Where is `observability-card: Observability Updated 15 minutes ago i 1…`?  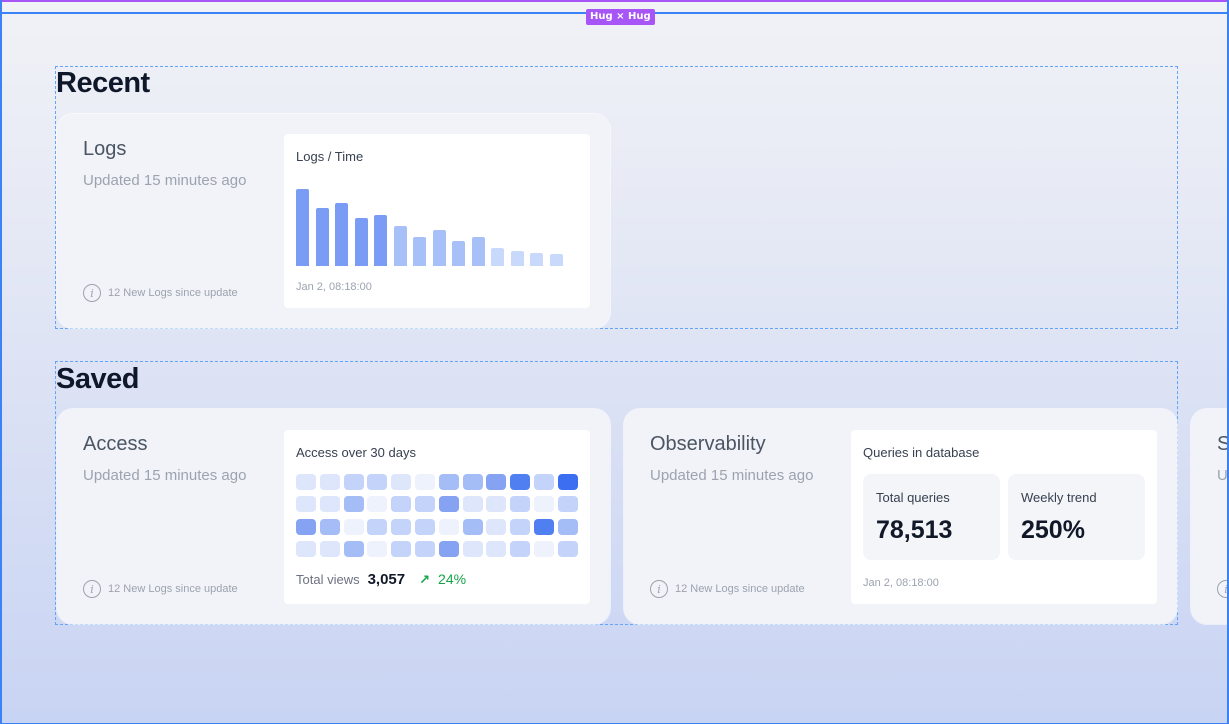 observability-card: Observability Updated 15 minutes ago i 1… is located at coordinates (900, 516).